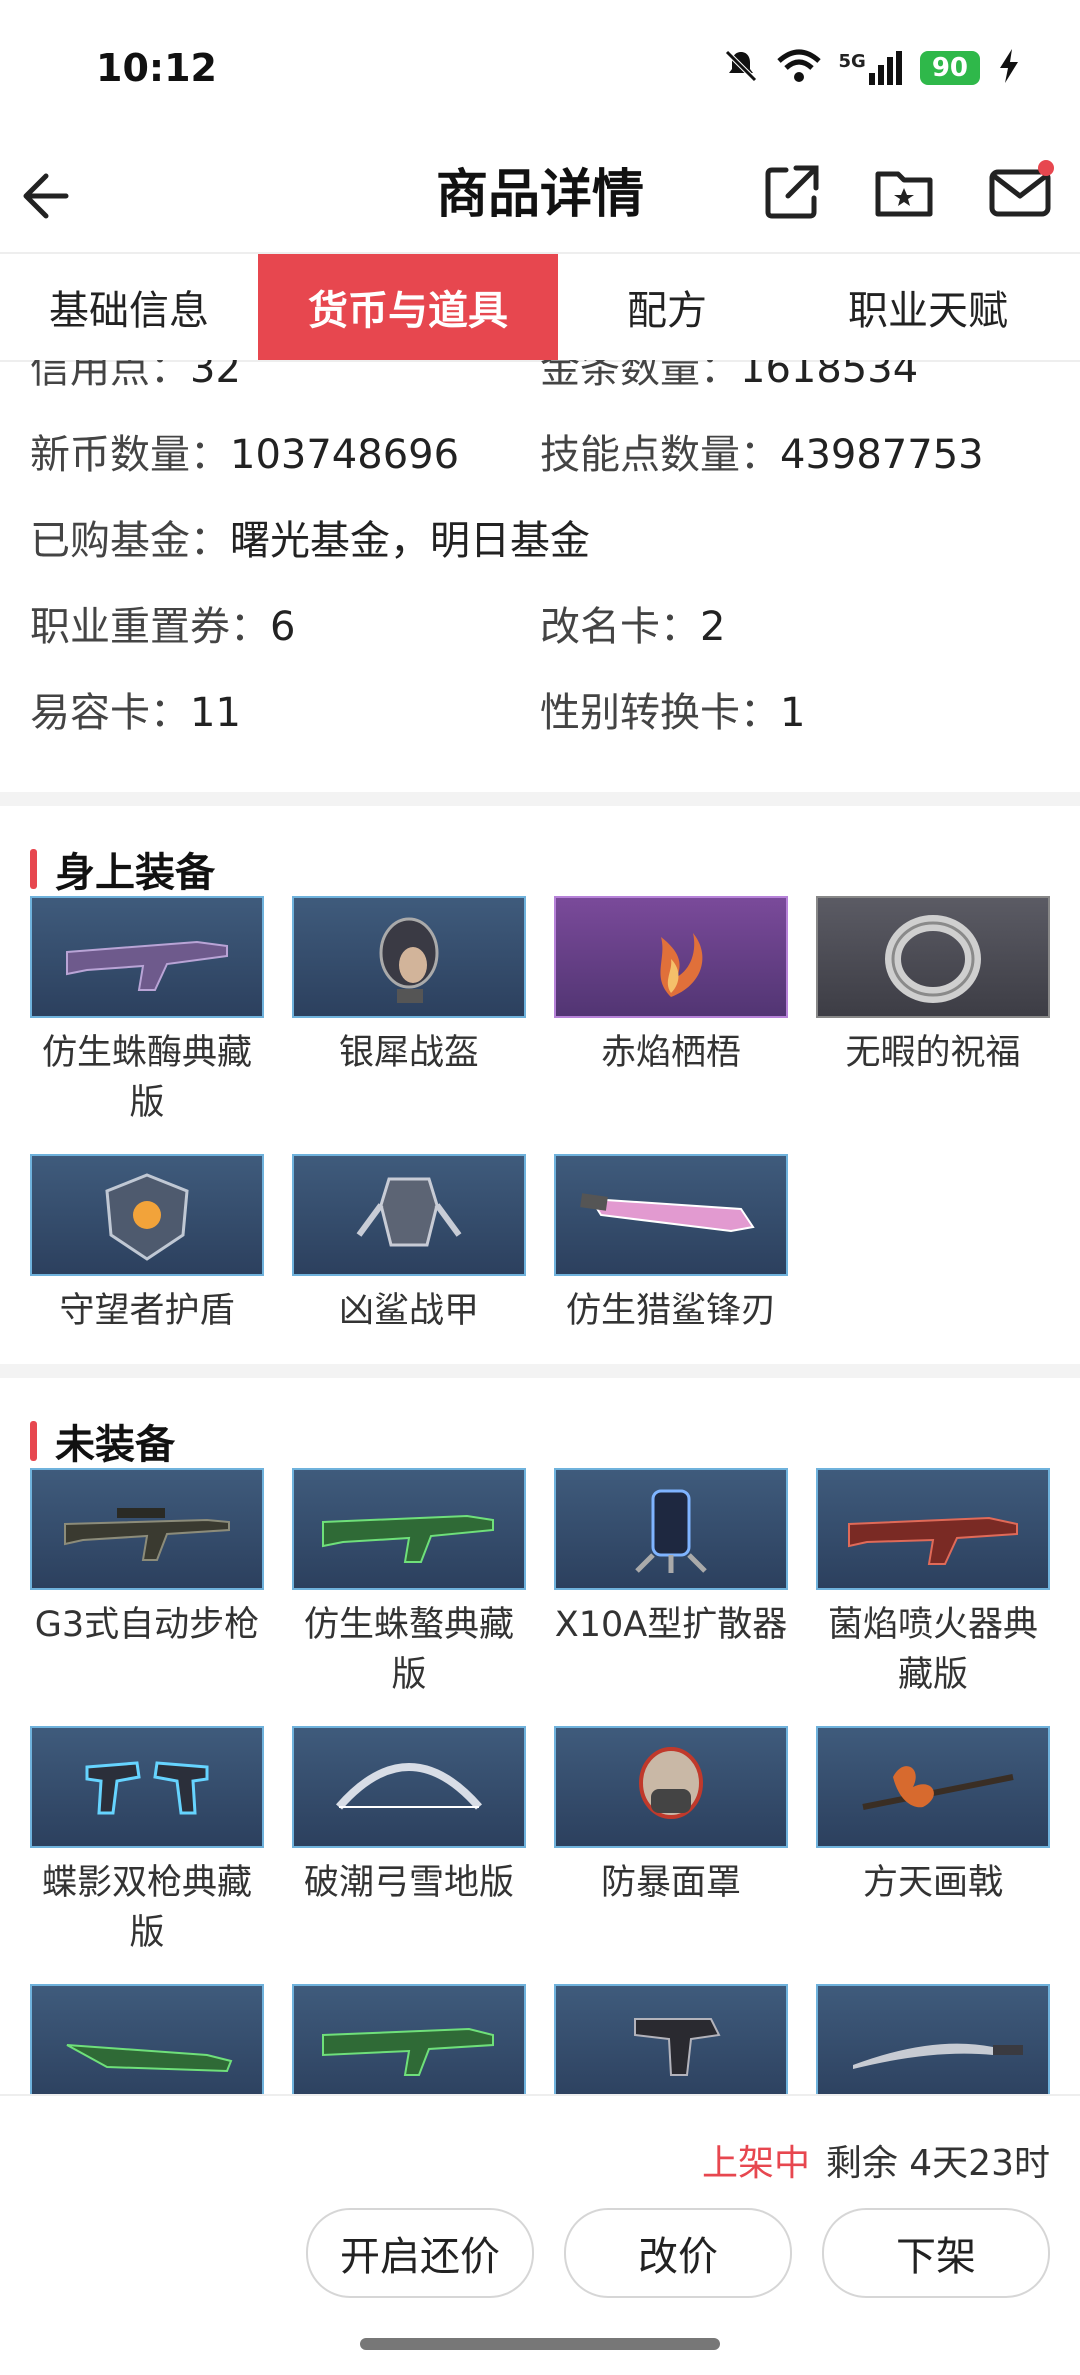 Image resolution: width=1080 pixels, height=2375 pixels. I want to click on share-icon, so click(792, 192).